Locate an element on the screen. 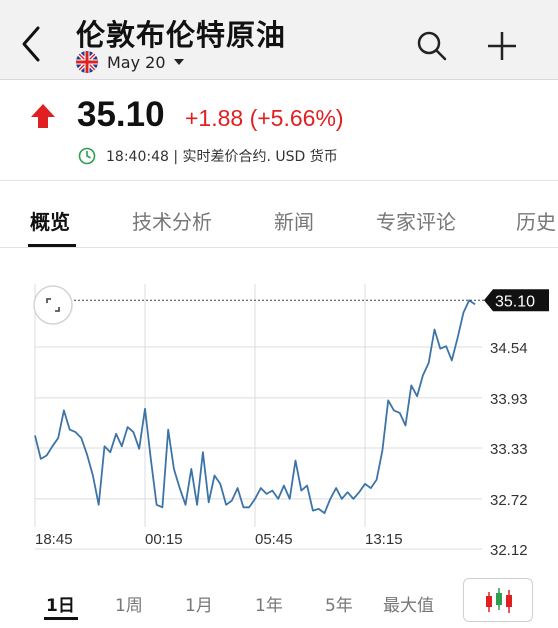  plus-icon is located at coordinates (502, 46).